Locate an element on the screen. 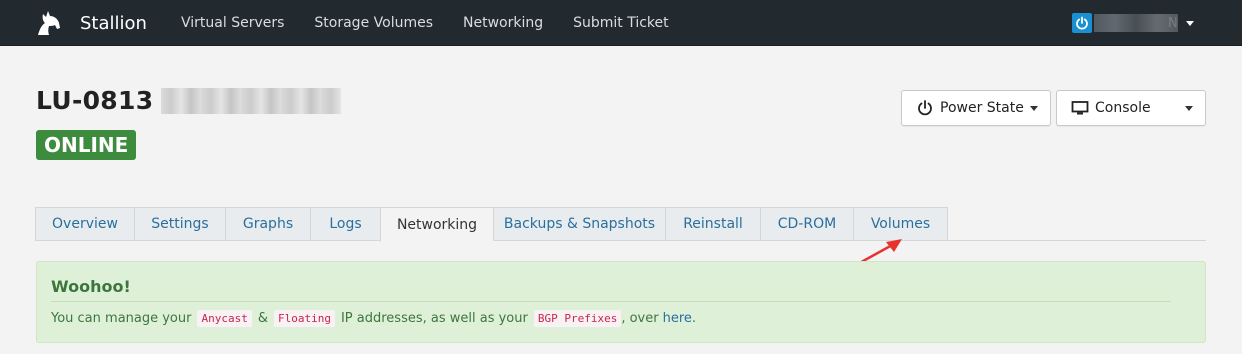  here-link: here is located at coordinates (677, 318).